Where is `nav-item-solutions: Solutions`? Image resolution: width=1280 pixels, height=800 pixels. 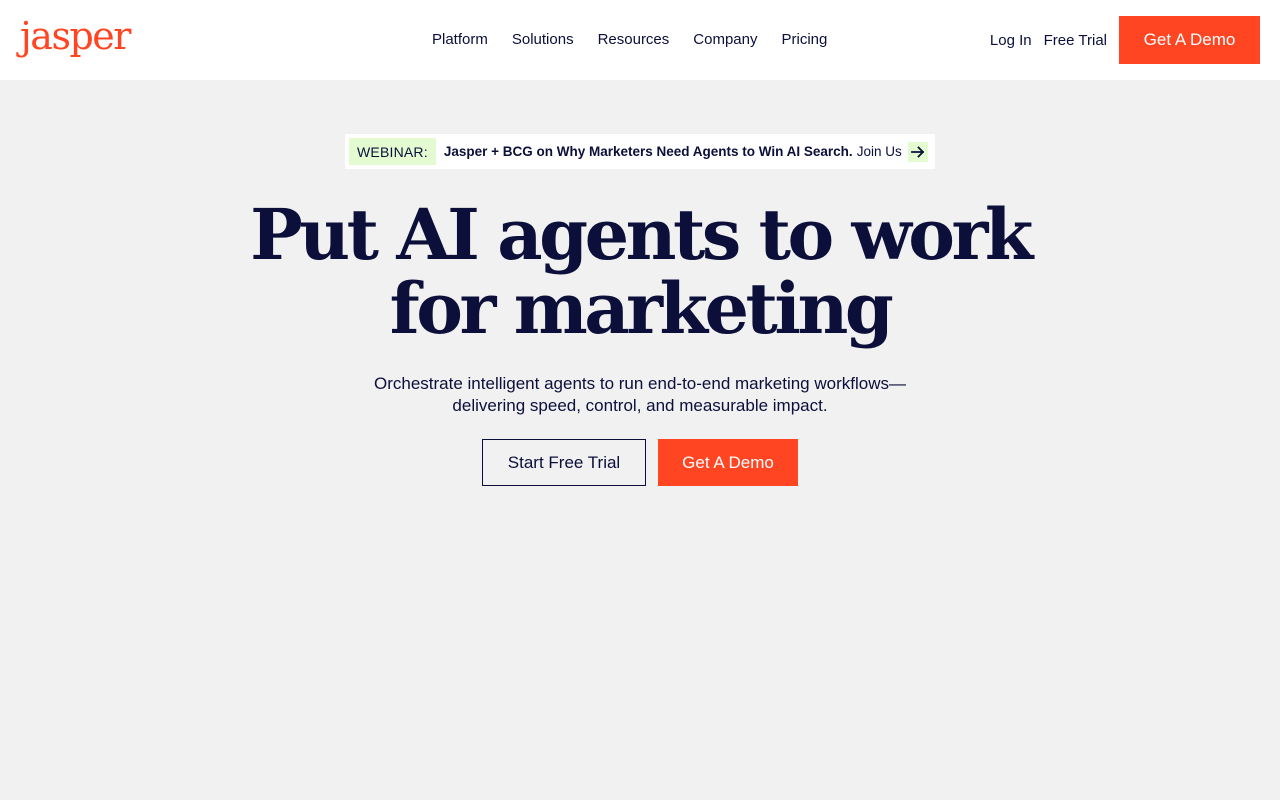
nav-item-solutions: Solutions is located at coordinates (543, 40).